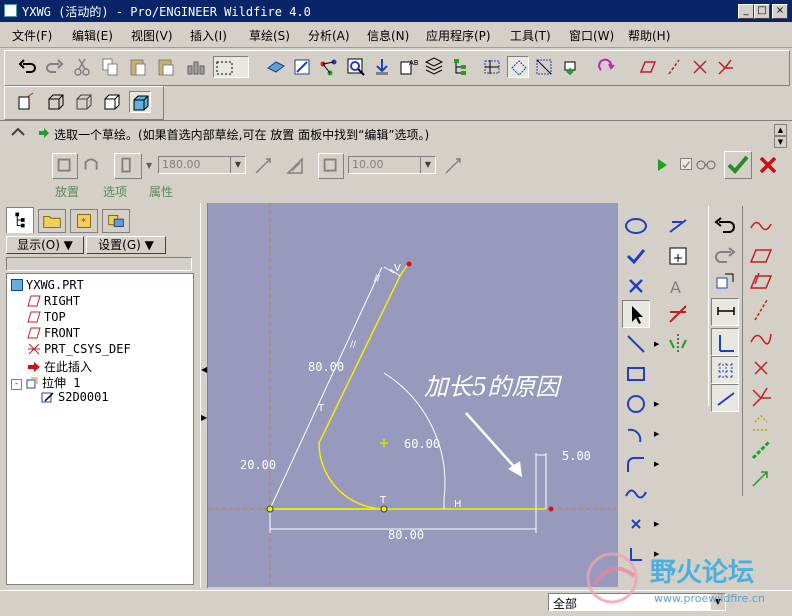 The width and height of the screenshot is (792, 616). I want to click on tree-search-field, so click(99, 264).